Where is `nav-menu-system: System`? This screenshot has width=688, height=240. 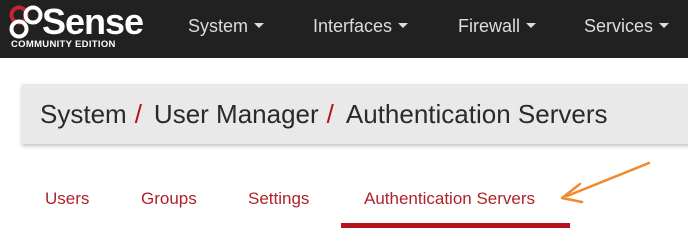
nav-menu-system: System is located at coordinates (226, 29).